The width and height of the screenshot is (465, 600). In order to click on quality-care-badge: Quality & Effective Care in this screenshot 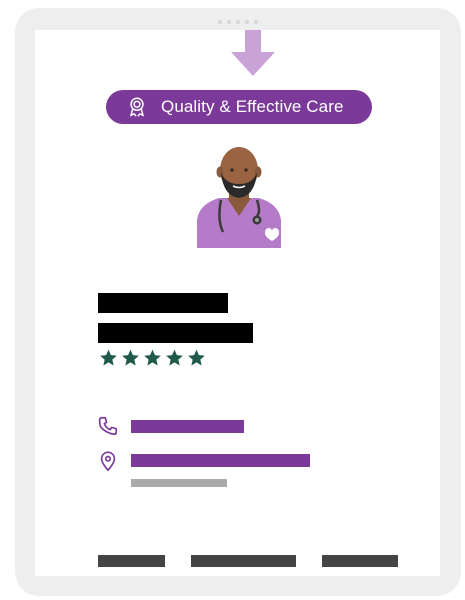, I will do `click(239, 107)`.